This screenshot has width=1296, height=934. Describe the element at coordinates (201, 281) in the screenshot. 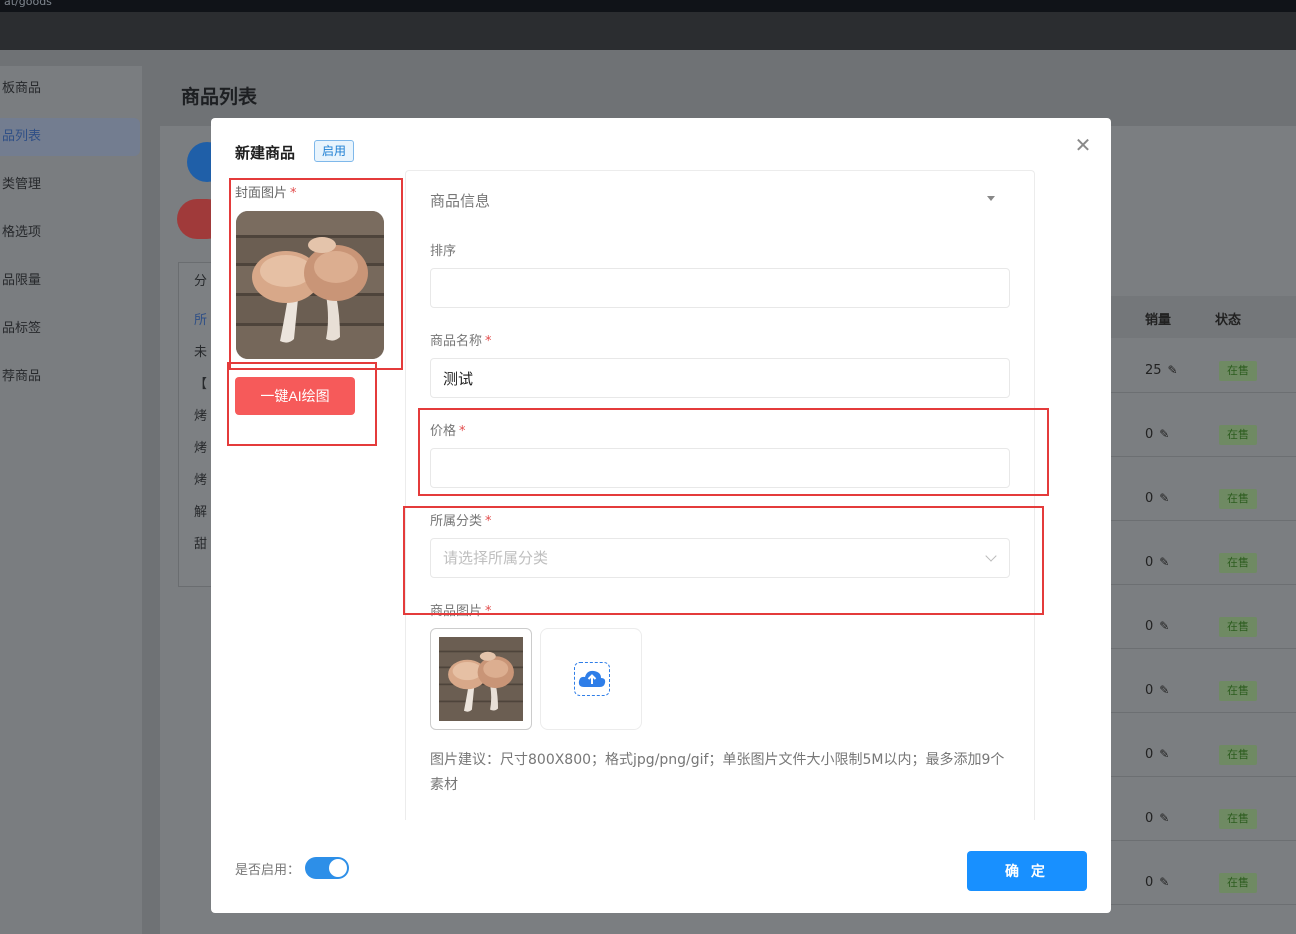

I see `category-header: 分` at that location.